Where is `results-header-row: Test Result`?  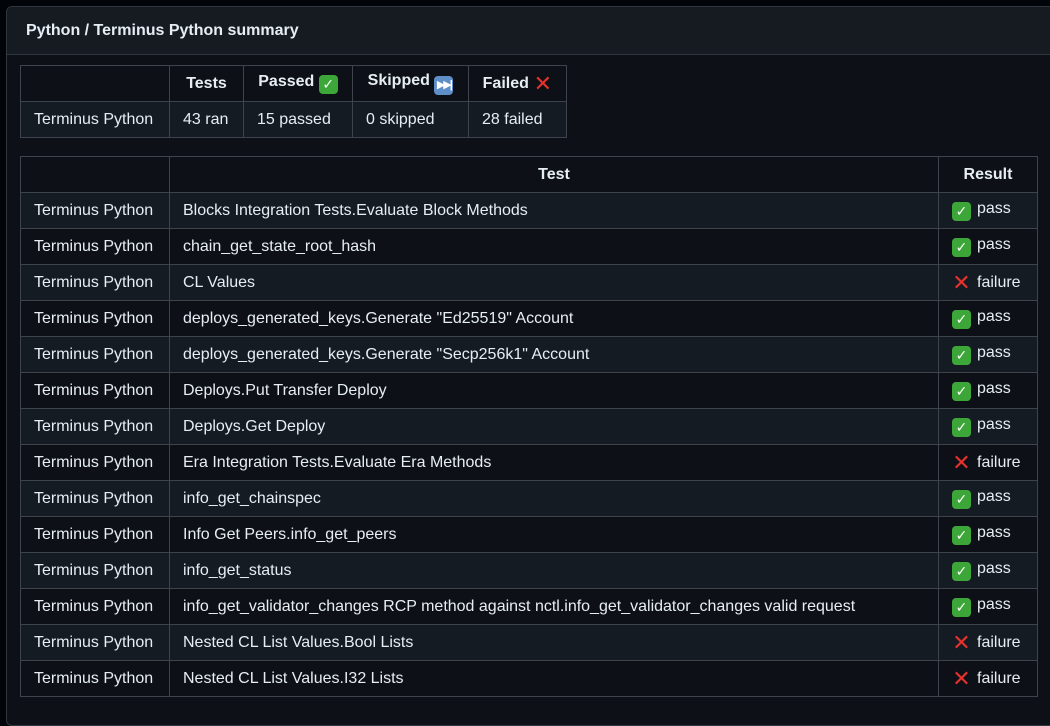
results-header-row: Test Result is located at coordinates (529, 174).